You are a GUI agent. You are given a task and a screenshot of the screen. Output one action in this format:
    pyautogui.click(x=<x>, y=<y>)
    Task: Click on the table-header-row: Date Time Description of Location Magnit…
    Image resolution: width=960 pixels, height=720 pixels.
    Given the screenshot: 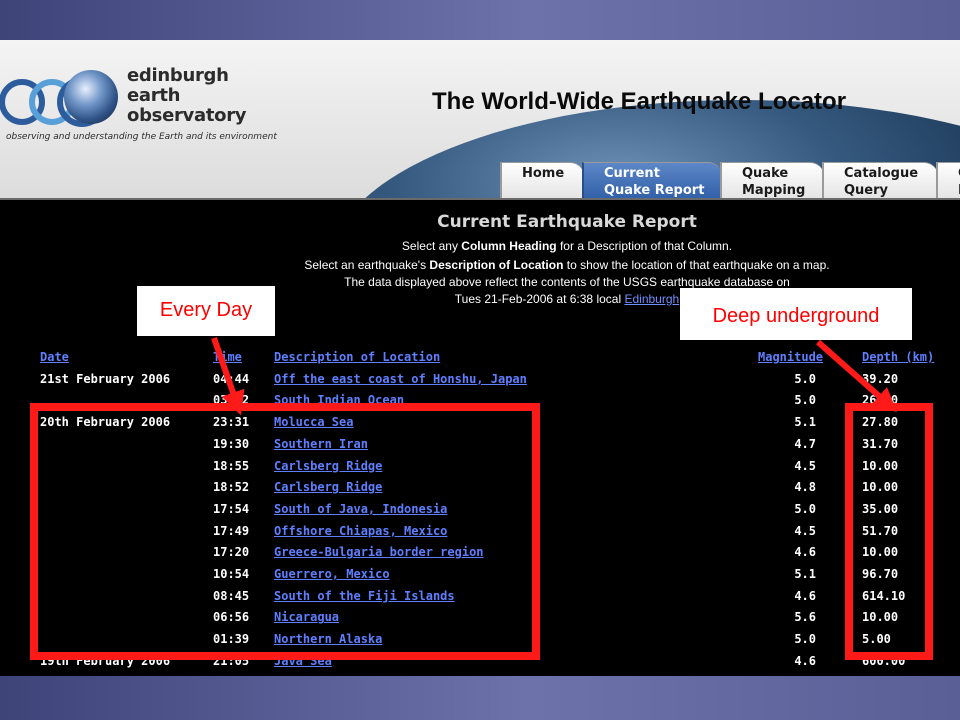 What is the action you would take?
    pyautogui.click(x=500, y=360)
    